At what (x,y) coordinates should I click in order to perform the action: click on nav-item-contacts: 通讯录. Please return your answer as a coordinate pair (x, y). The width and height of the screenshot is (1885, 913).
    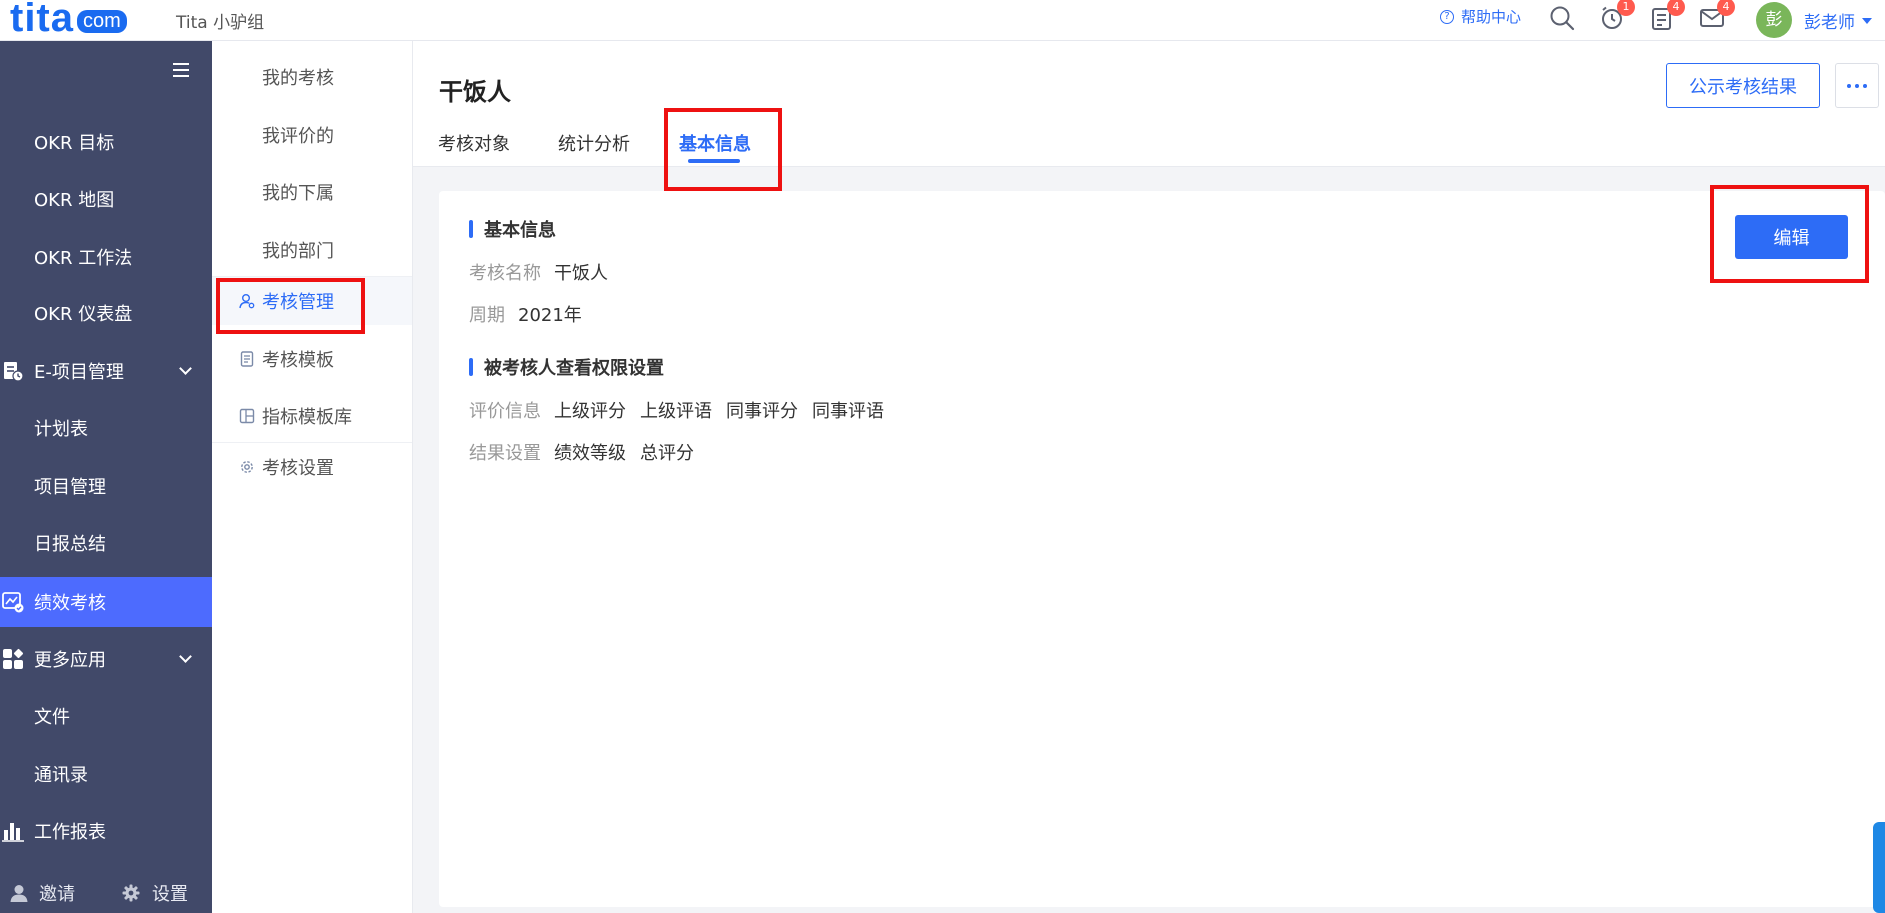
    Looking at the image, I should click on (106, 774).